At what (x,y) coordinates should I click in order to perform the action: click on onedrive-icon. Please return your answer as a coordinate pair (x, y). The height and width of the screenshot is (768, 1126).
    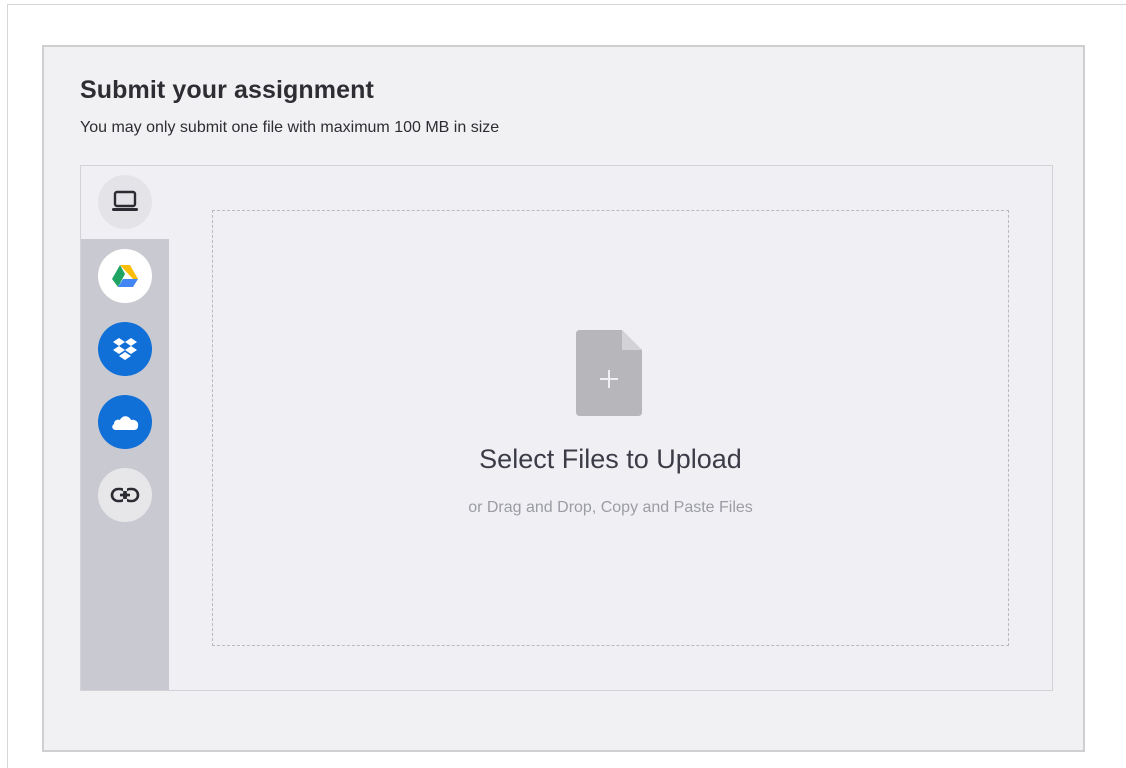
    Looking at the image, I should click on (125, 423).